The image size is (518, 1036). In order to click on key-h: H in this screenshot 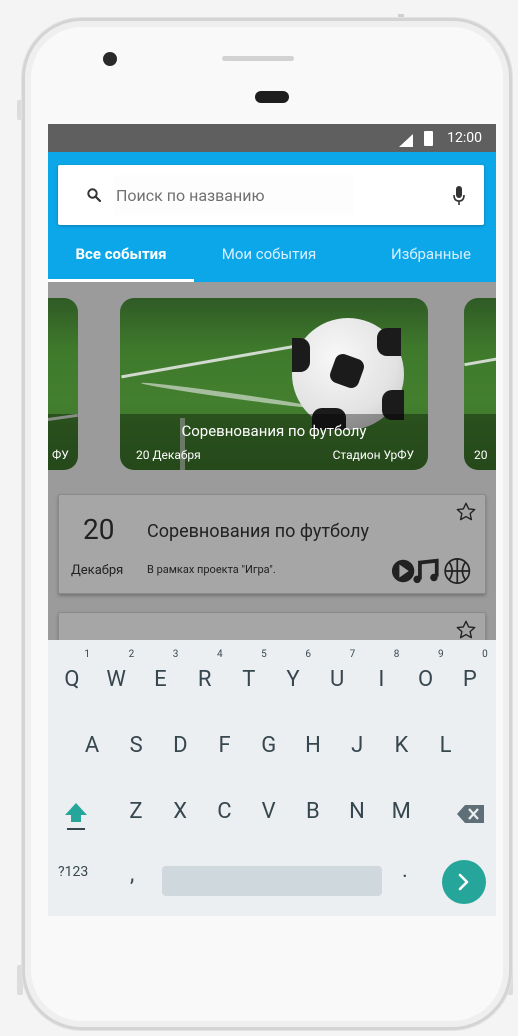, I will do `click(313, 746)`.